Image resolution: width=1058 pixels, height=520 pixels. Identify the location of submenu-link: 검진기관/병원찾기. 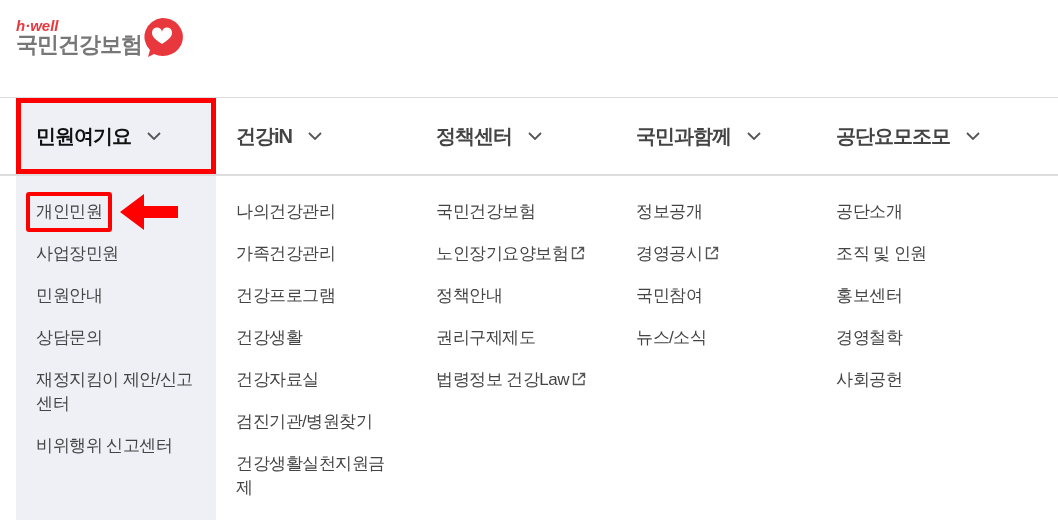
(304, 422).